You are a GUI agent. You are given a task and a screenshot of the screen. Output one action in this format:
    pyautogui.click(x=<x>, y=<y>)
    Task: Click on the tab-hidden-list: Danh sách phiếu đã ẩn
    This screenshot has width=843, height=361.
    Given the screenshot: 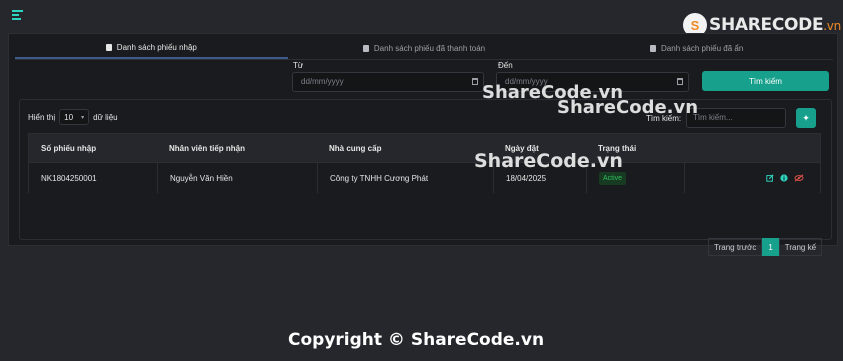 What is the action you would take?
    pyautogui.click(x=696, y=48)
    